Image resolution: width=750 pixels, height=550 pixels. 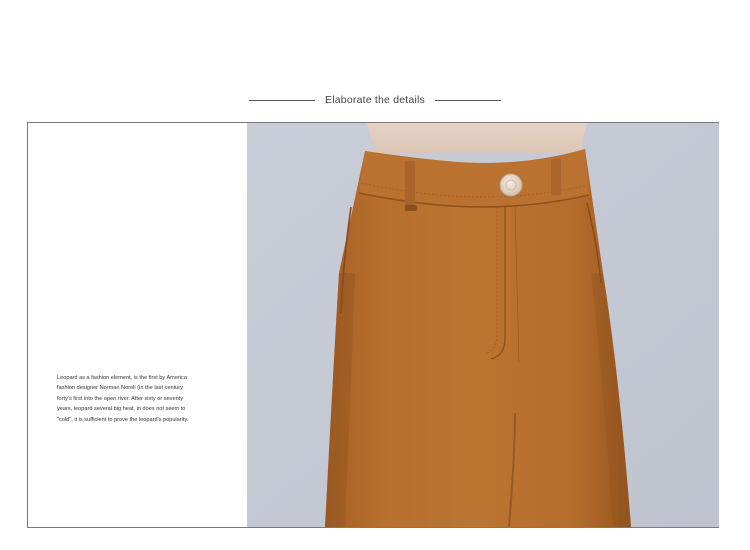 What do you see at coordinates (410, 186) in the screenshot?
I see `belt-loop-left` at bounding box center [410, 186].